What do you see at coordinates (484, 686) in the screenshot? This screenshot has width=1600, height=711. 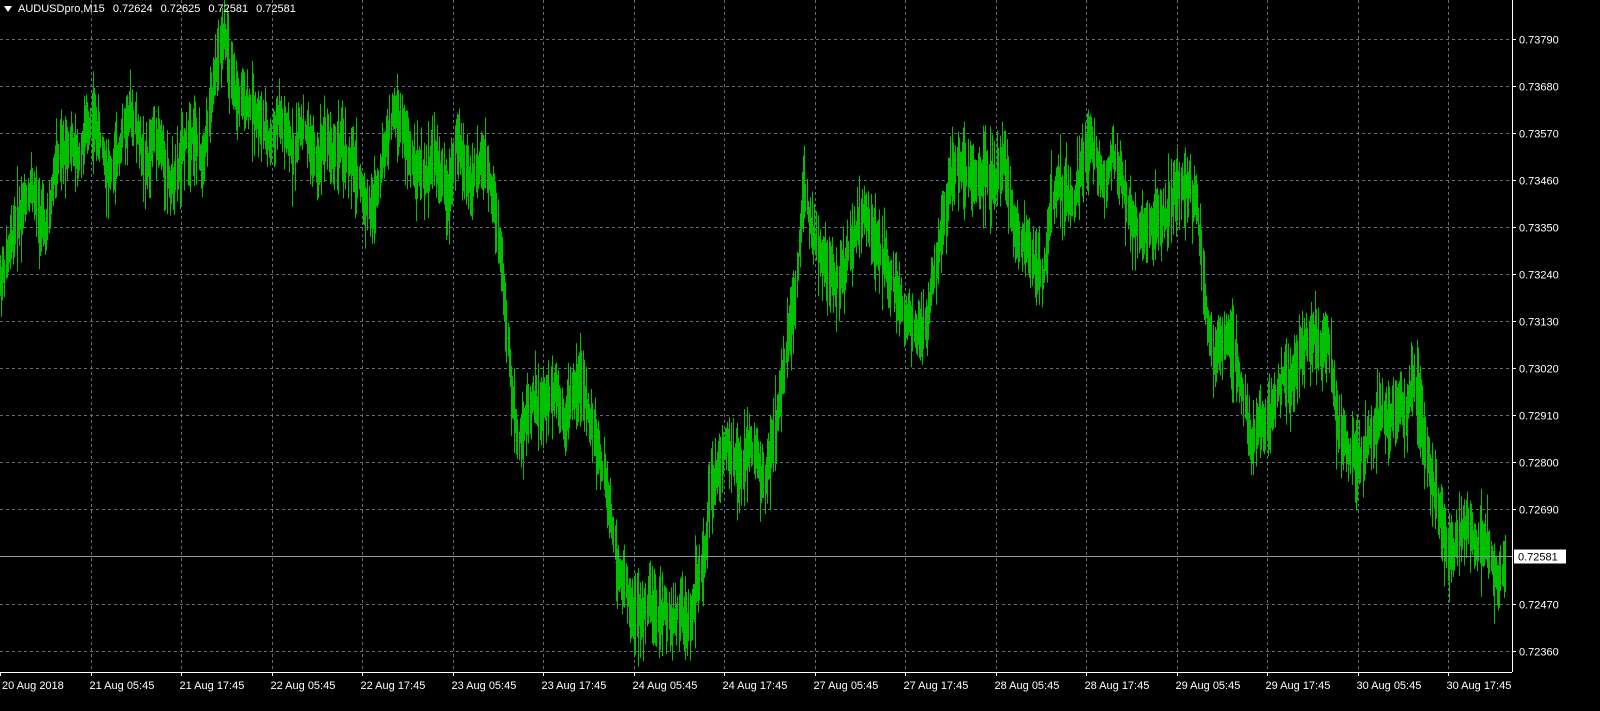 I see `x-tick-label: 23 Aug 05:45` at bounding box center [484, 686].